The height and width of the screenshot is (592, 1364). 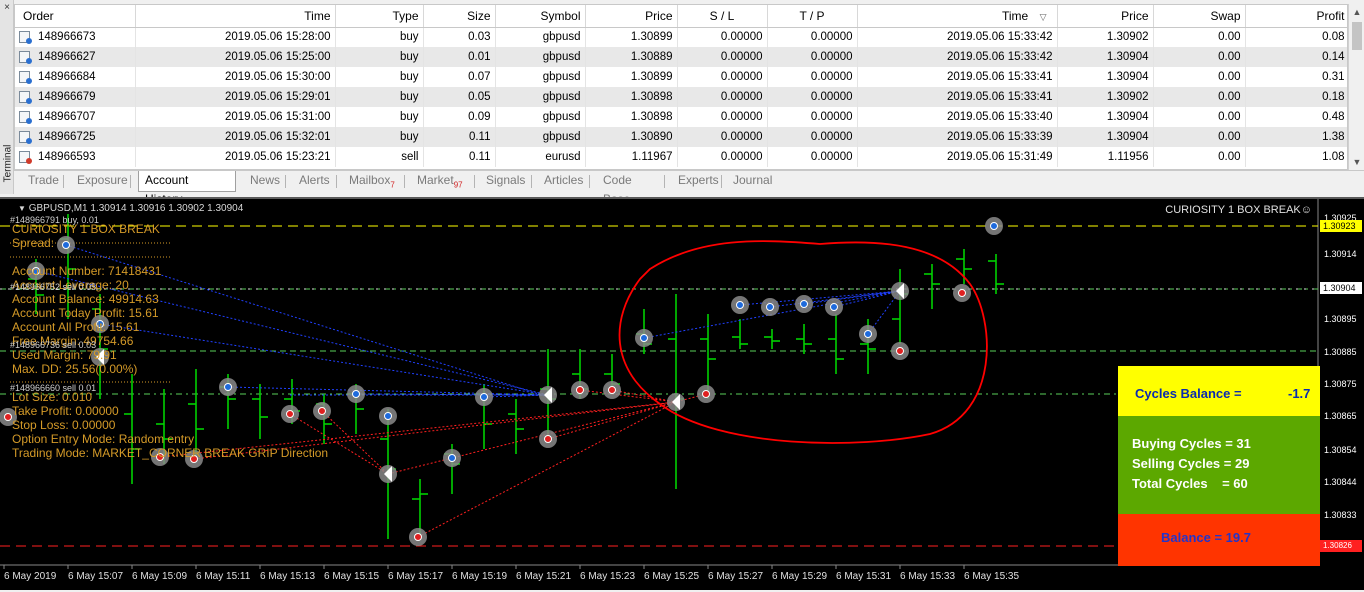 I want to click on close-icon: ×, so click(x=7, y=8).